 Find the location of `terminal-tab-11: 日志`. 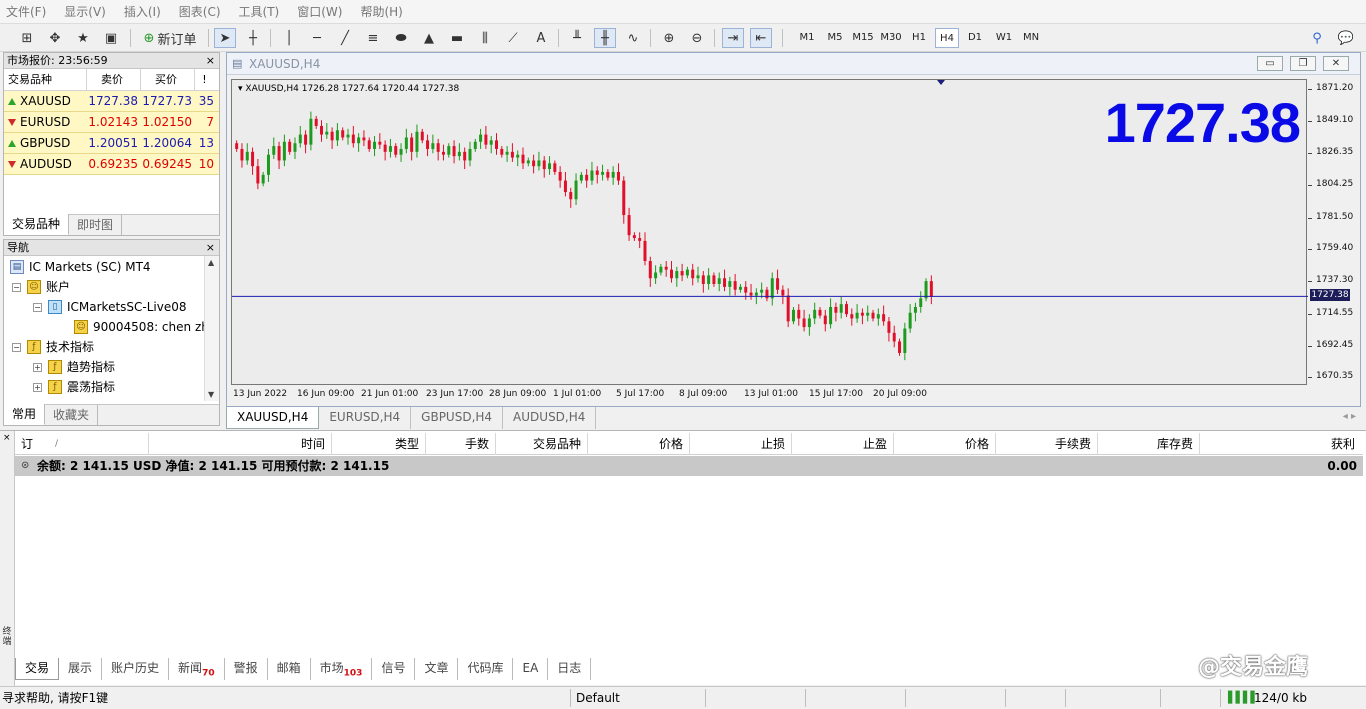

terminal-tab-11: 日志 is located at coordinates (570, 669).